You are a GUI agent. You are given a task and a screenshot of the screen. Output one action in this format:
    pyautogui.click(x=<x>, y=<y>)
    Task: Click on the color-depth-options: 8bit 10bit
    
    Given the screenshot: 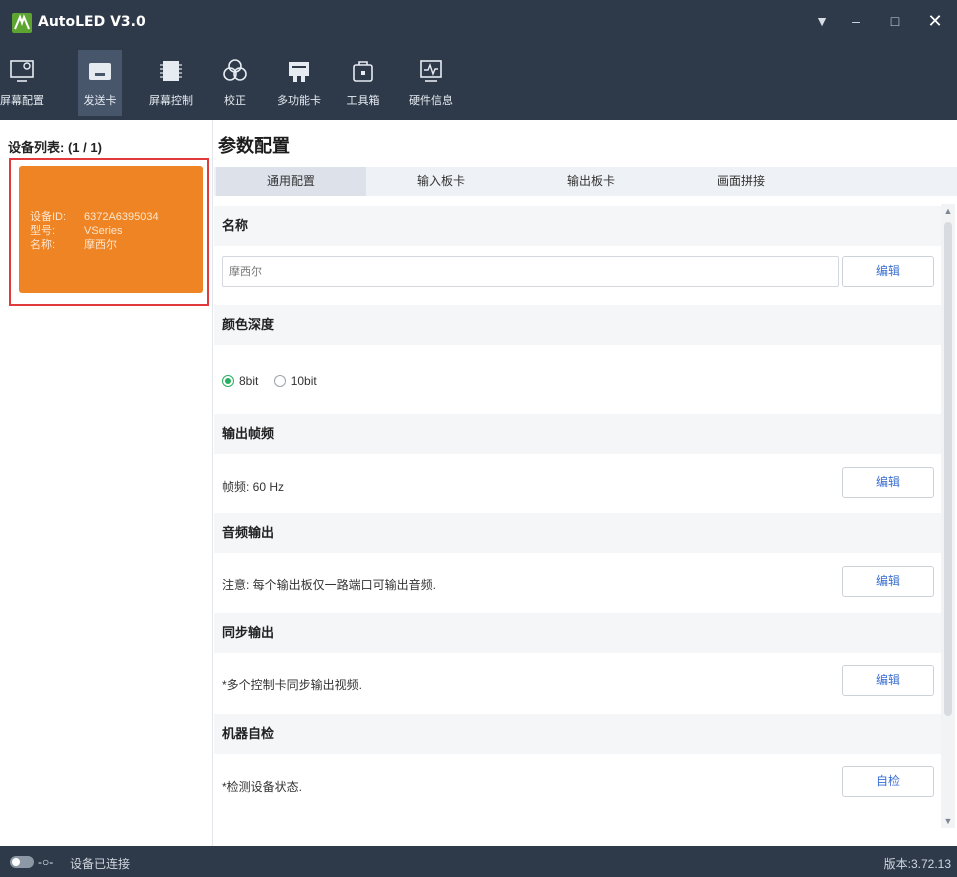 What is the action you would take?
    pyautogui.click(x=275, y=380)
    